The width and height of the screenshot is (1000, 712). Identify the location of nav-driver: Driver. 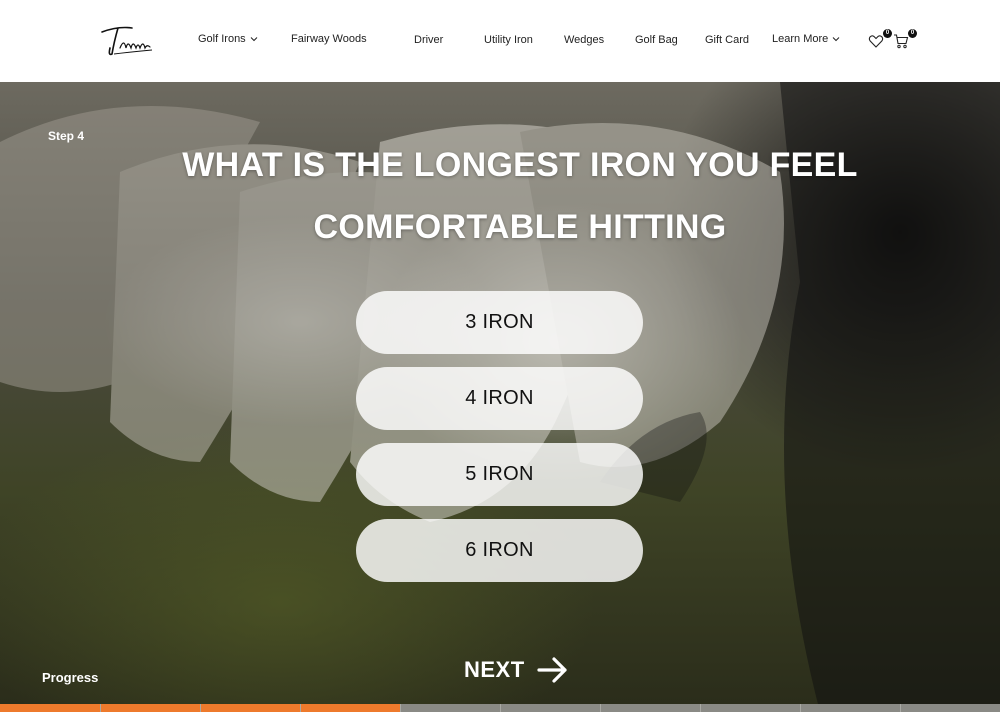
(428, 40).